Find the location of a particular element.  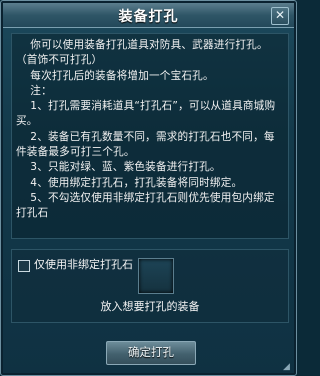

confirm-punch-button: 确定打孔 is located at coordinates (151, 353).